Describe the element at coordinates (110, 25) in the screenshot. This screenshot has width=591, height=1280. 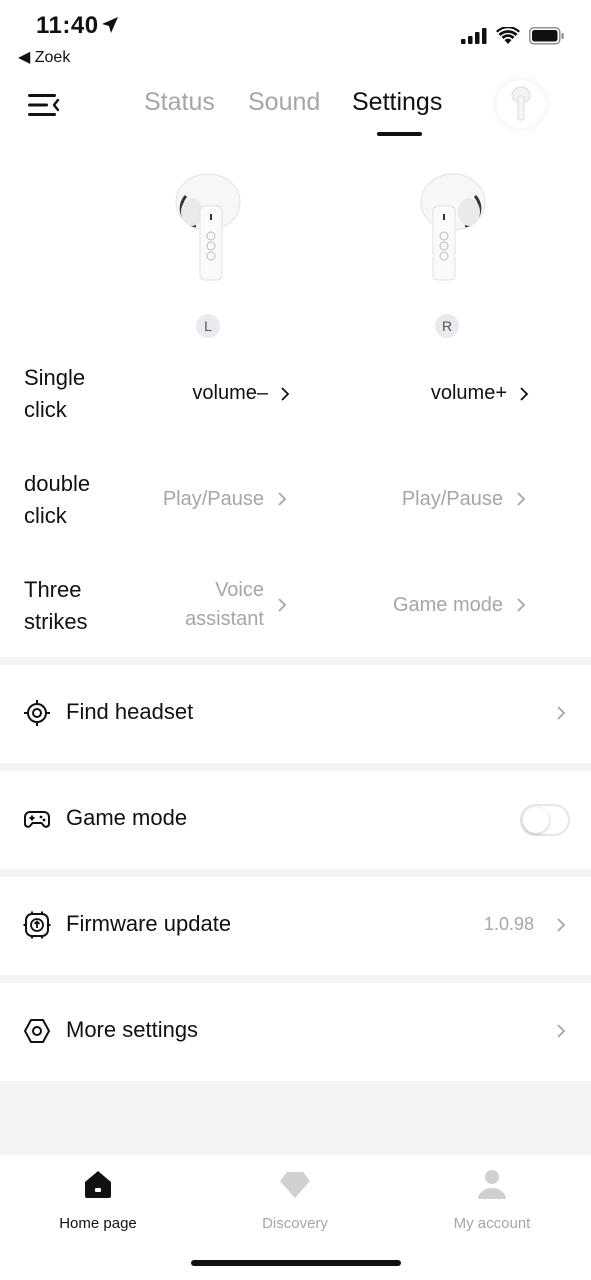
I see `location-arrow-icon` at that location.